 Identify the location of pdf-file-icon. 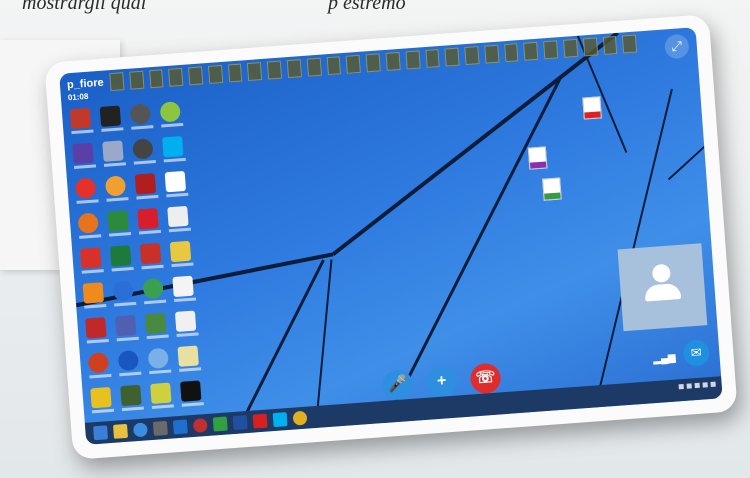
(592, 108).